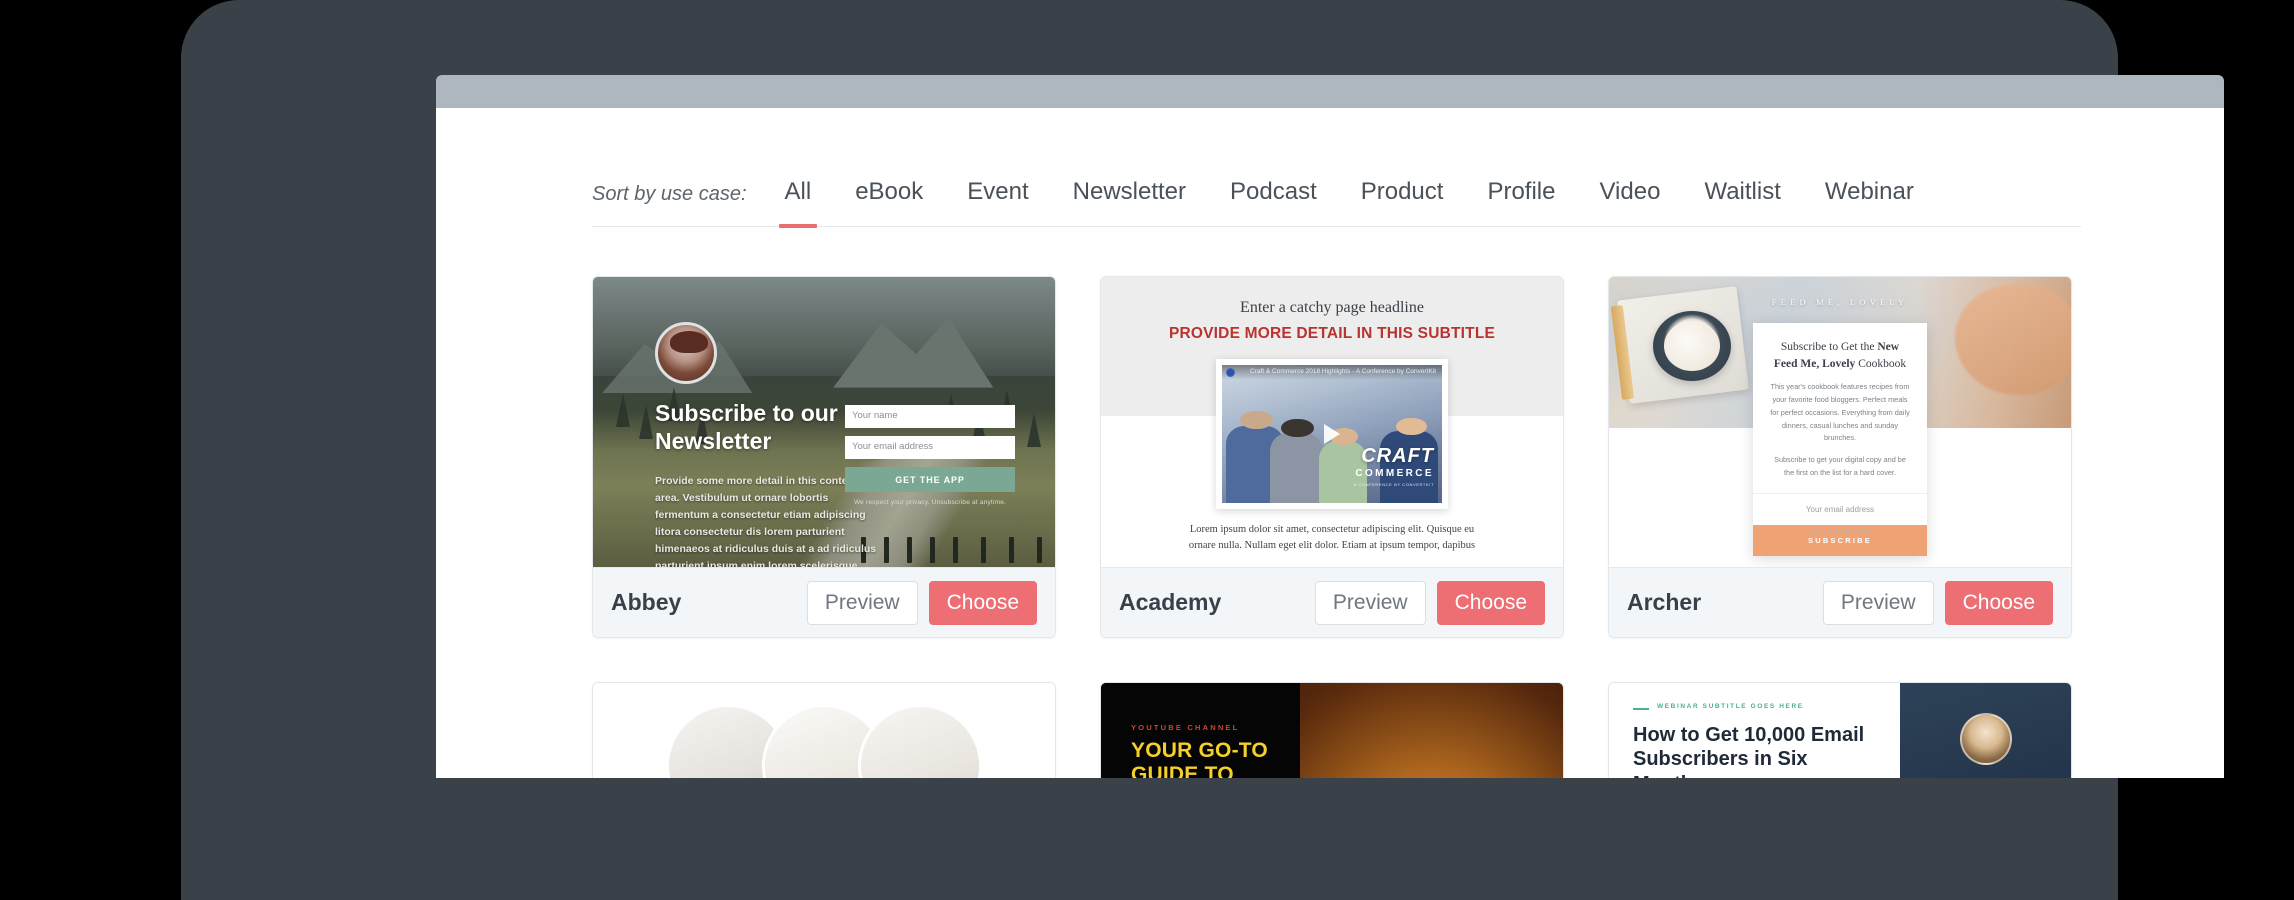 The height and width of the screenshot is (900, 2294). What do you see at coordinates (1829, 347) in the screenshot?
I see `heading-part-1: Subscribe to Get the` at bounding box center [1829, 347].